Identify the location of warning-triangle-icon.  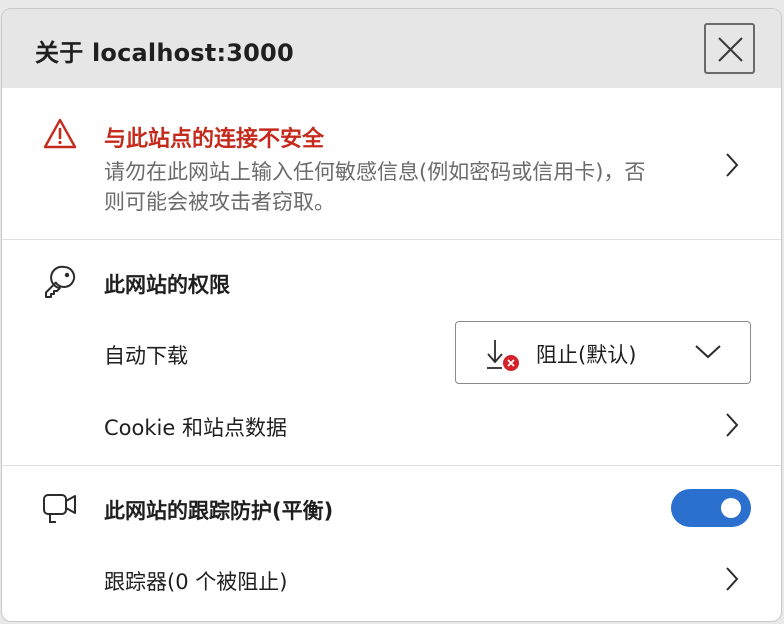
(60, 133).